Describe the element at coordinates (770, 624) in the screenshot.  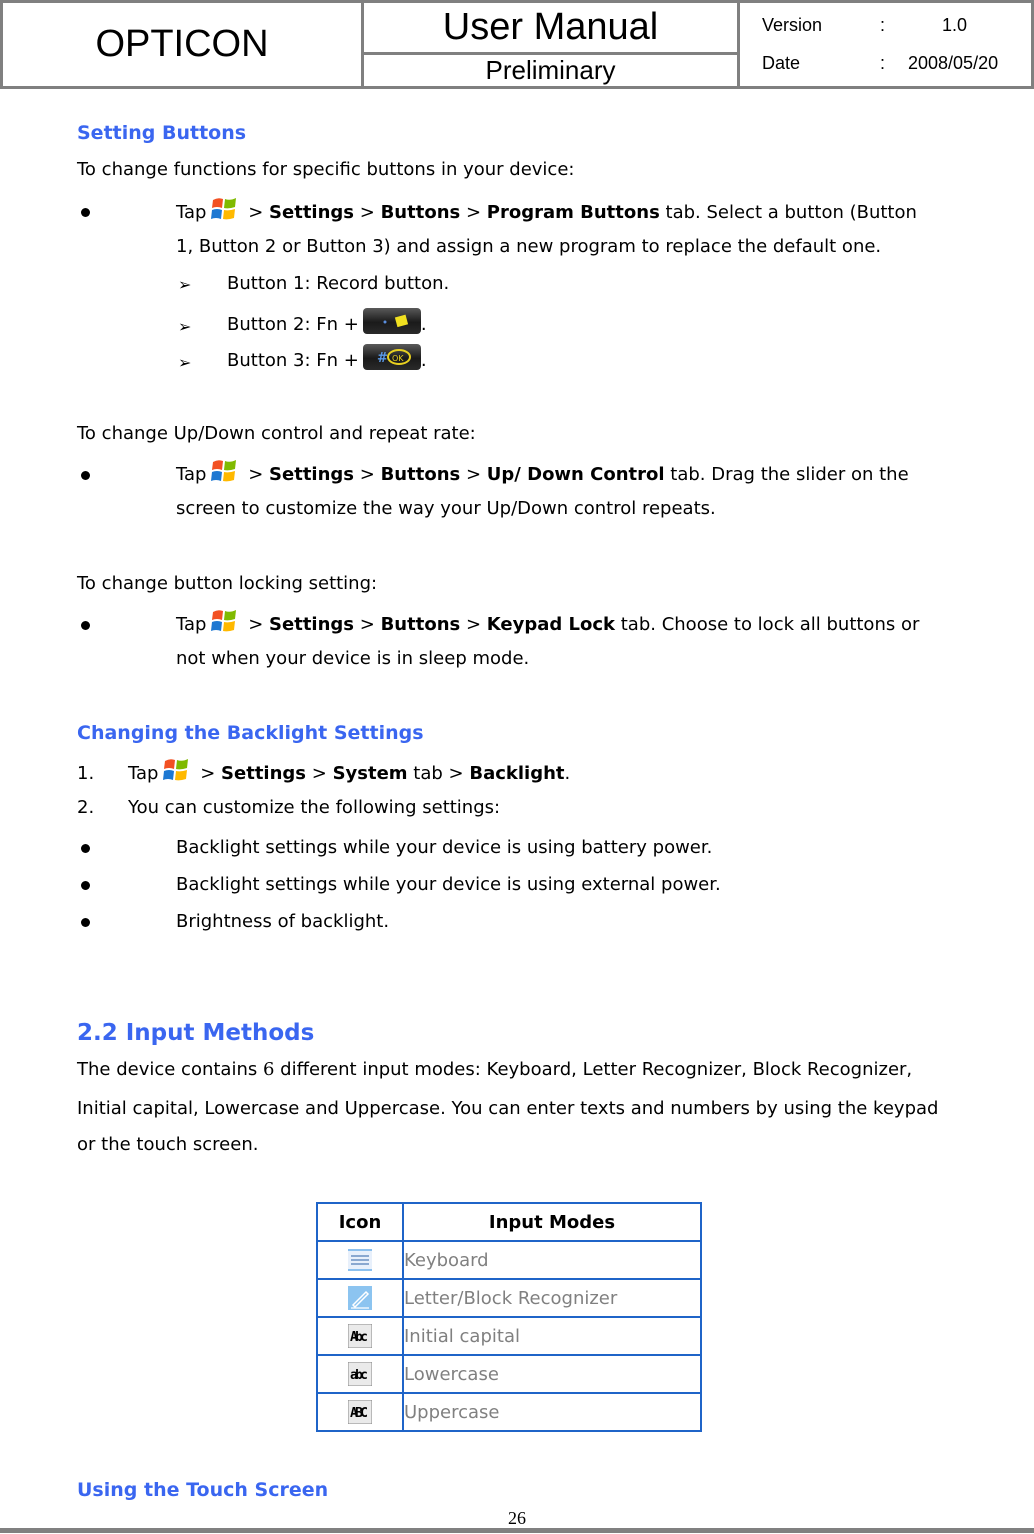
I see `step-tail: tab. Choose to lock all buttons or` at that location.